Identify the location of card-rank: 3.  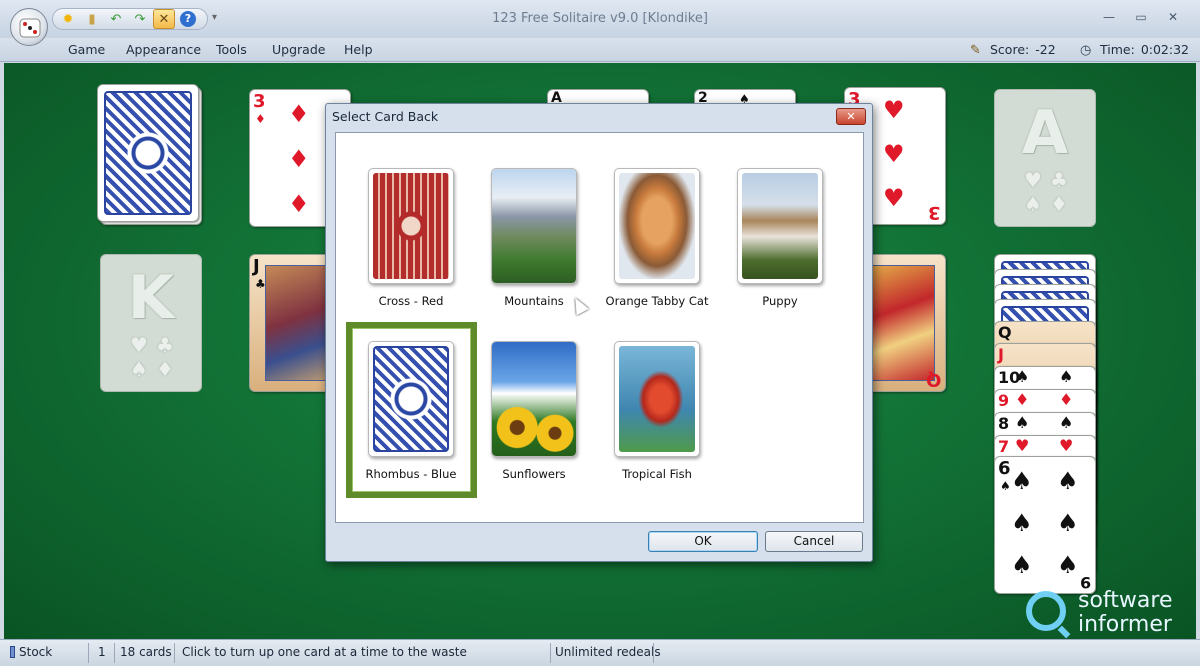
(259, 101).